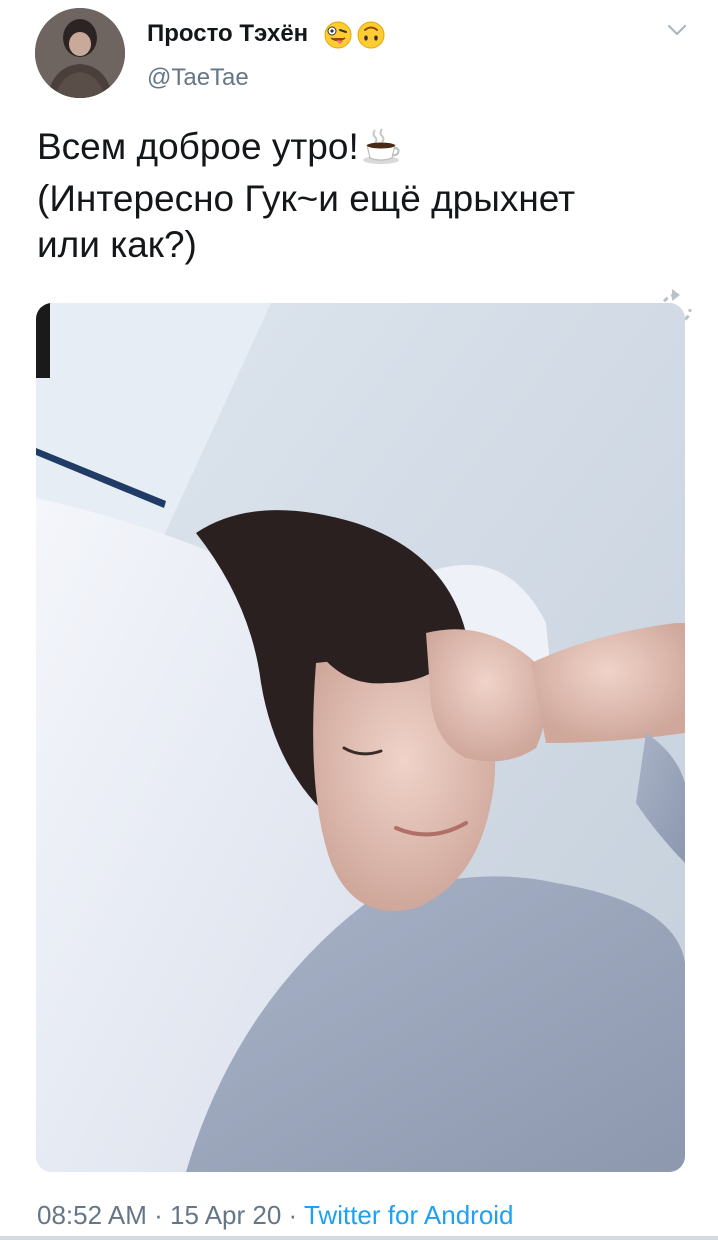 The width and height of the screenshot is (718, 1240). Describe the element at coordinates (359, 1238) in the screenshot. I see `divider` at that location.